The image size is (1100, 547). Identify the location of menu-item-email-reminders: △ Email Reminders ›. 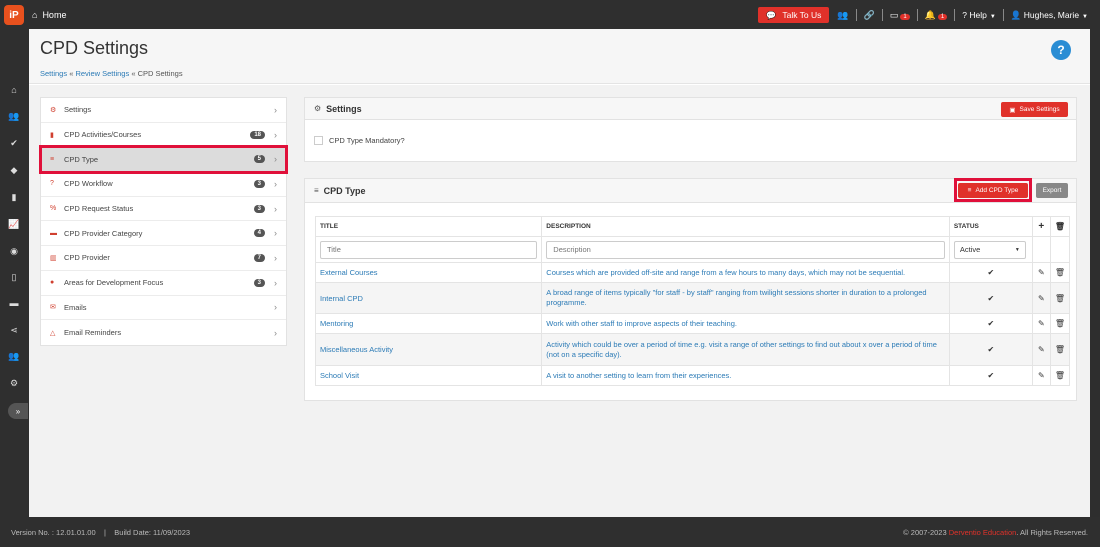
(163, 332).